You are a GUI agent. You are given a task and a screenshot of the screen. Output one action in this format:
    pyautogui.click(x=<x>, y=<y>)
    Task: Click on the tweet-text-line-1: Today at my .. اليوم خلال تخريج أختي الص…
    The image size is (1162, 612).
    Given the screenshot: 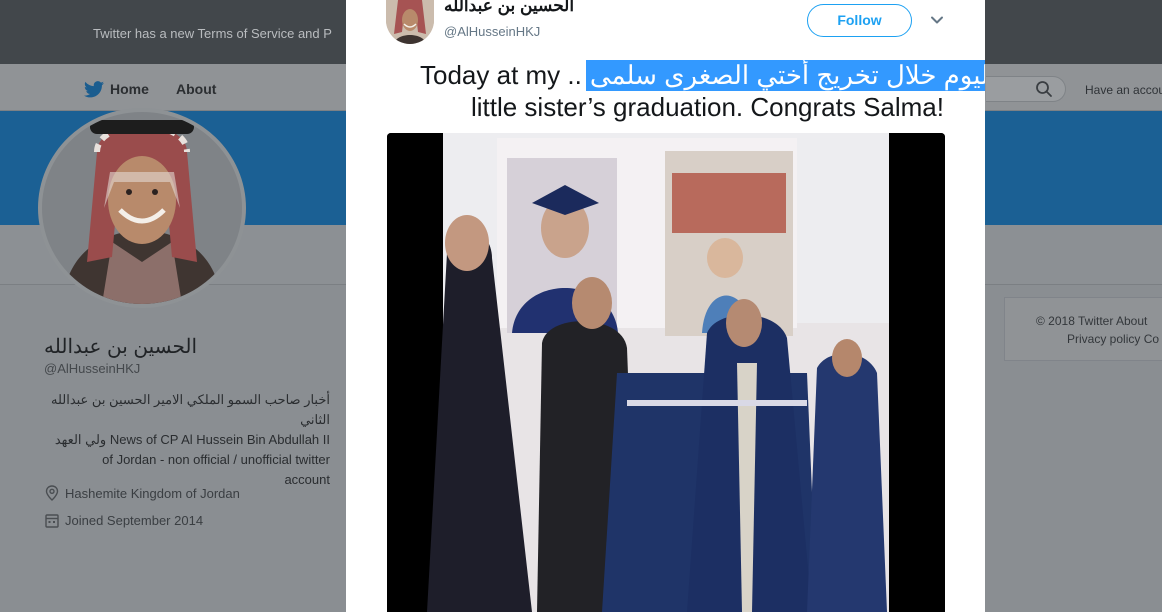 What is the action you would take?
    pyautogui.click(x=702, y=75)
    